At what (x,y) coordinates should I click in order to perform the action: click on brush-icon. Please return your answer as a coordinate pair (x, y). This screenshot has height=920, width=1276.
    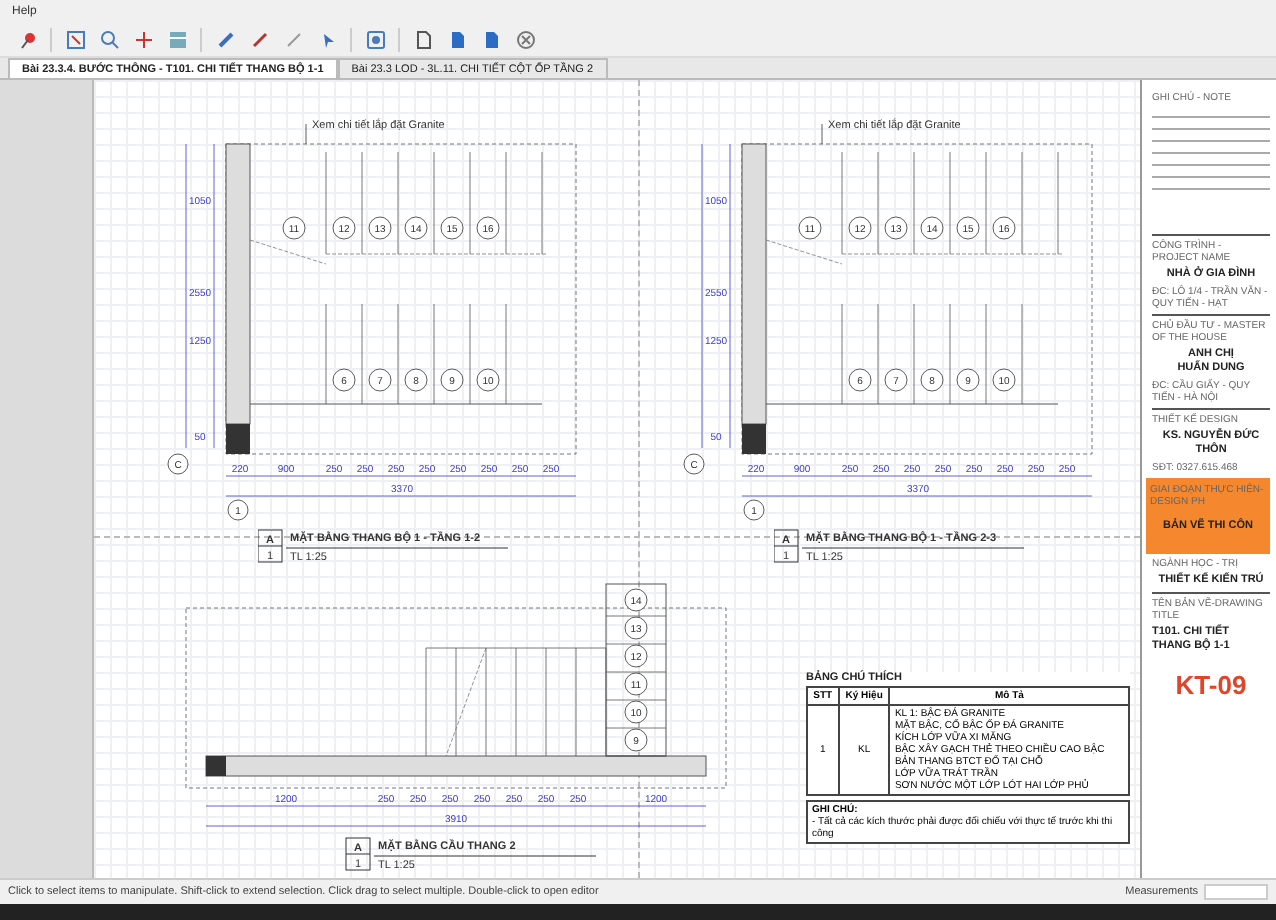
    Looking at the image, I should click on (293, 40).